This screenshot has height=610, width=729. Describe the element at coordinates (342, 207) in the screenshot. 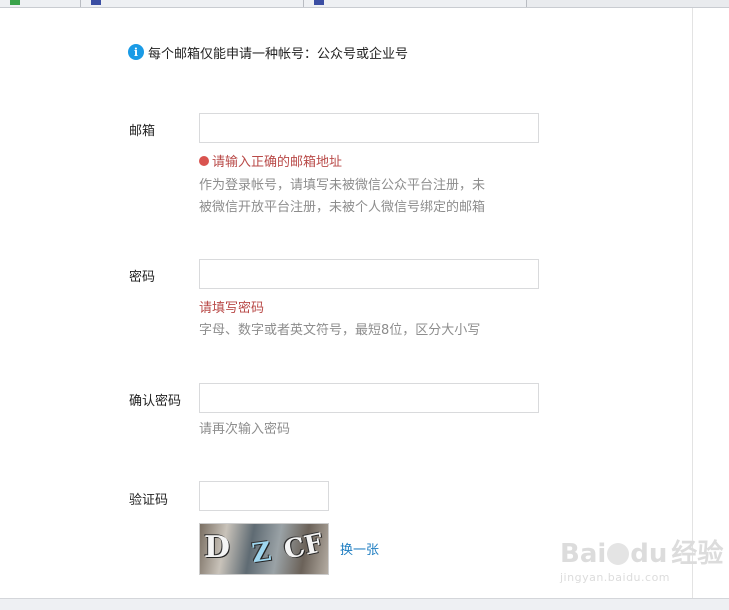

I see `email-hint-line: 被微信开放平台注册，未被个人微信号绑定的邮箱` at that location.